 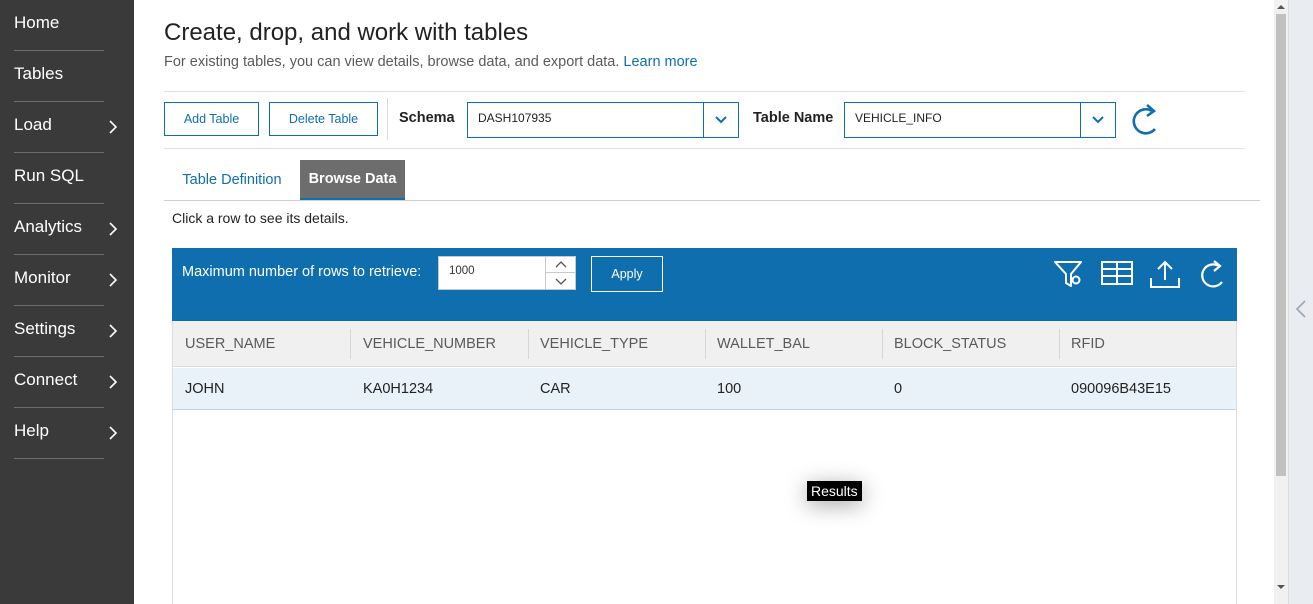 What do you see at coordinates (49, 175) in the screenshot?
I see `sidebar-item-label: Run SQL` at bounding box center [49, 175].